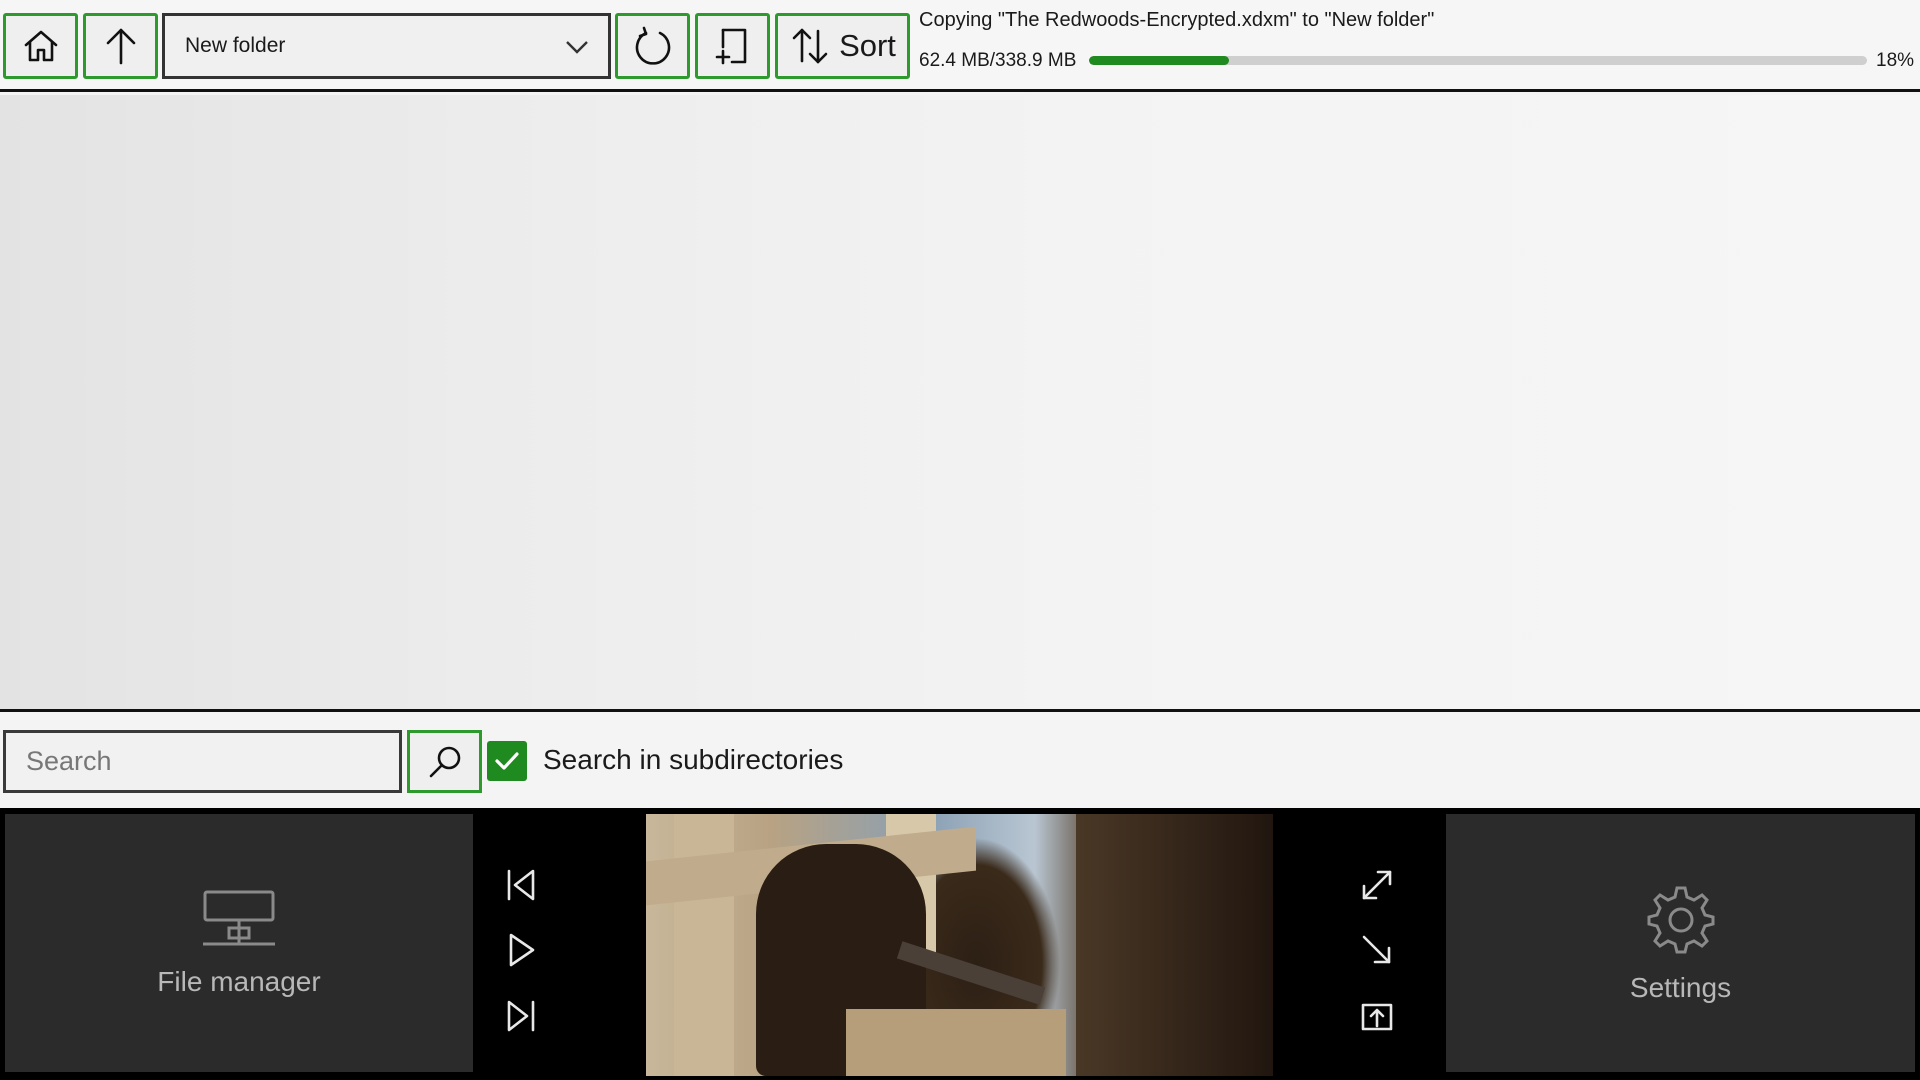 The height and width of the screenshot is (1080, 1920). I want to click on skip-previous-button, so click(521, 885).